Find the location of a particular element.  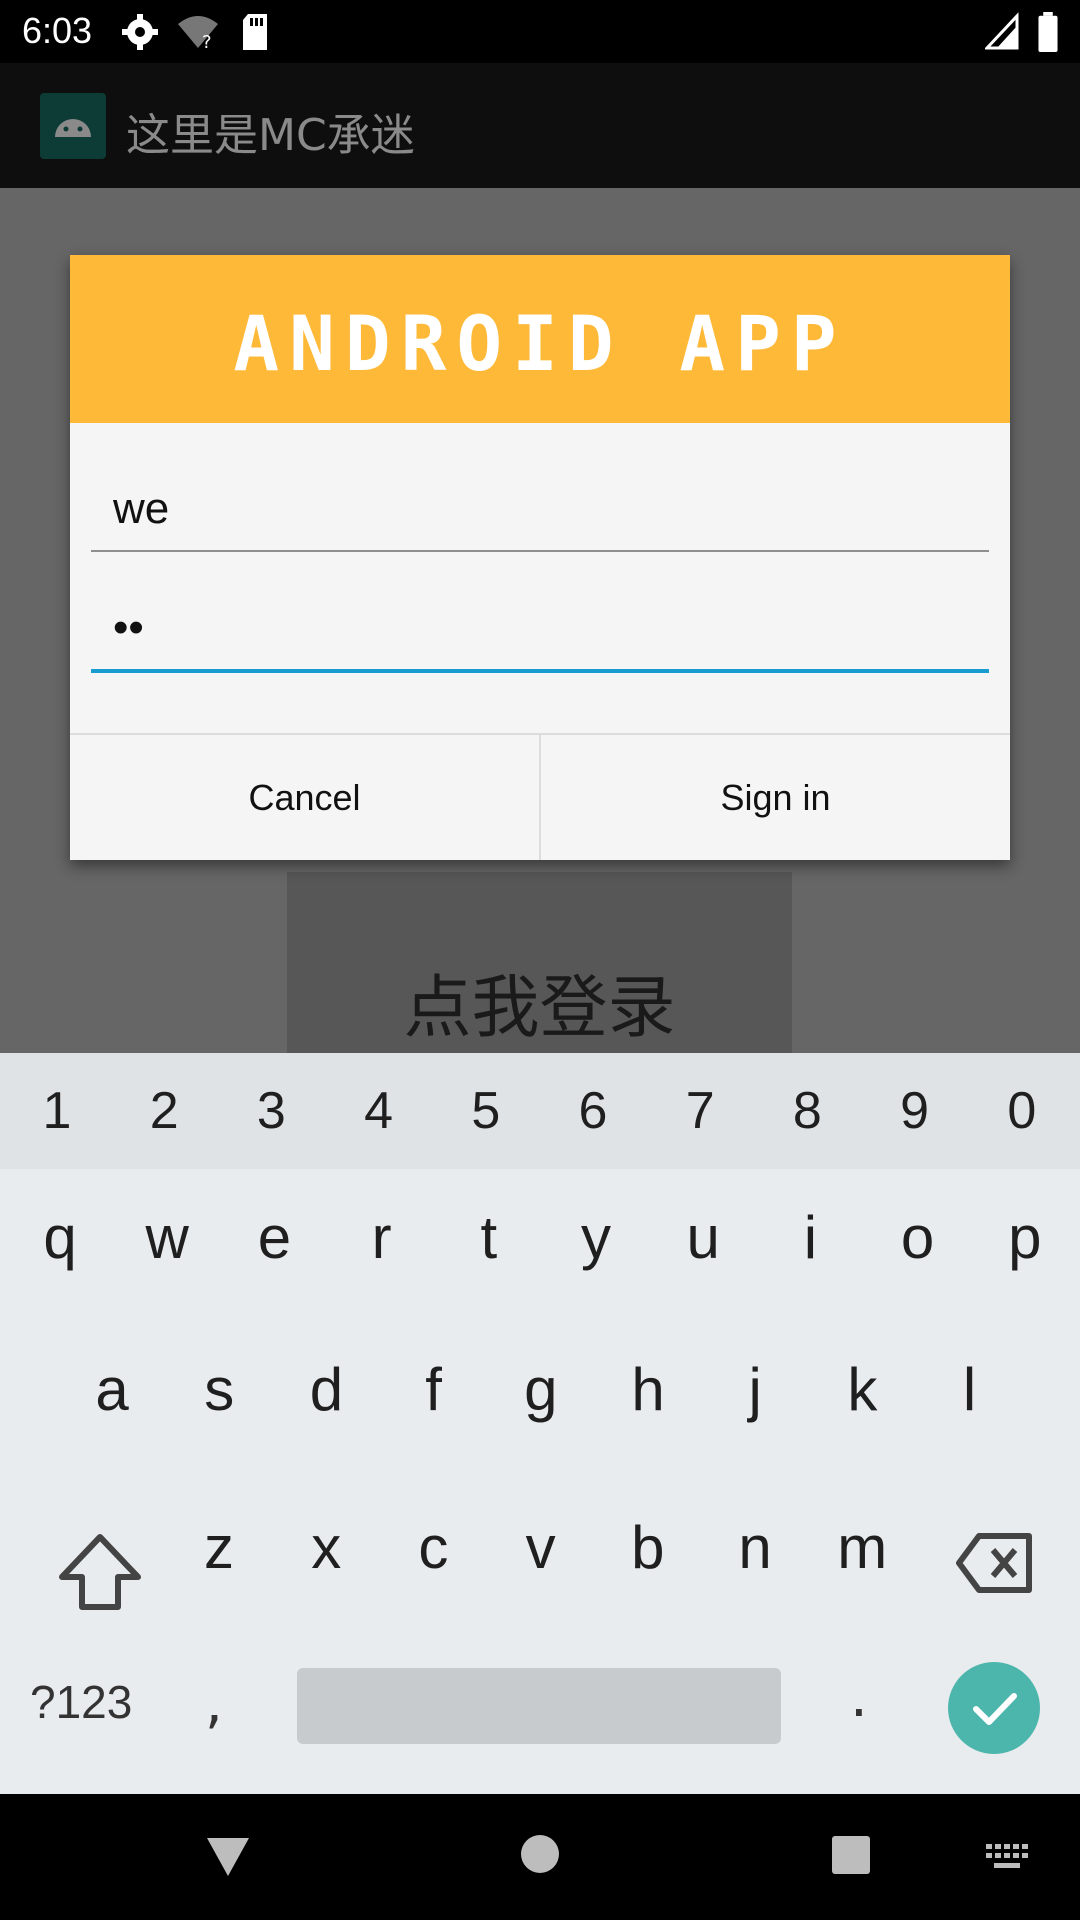

wifi-unknown-icon: ? is located at coordinates (198, 34).